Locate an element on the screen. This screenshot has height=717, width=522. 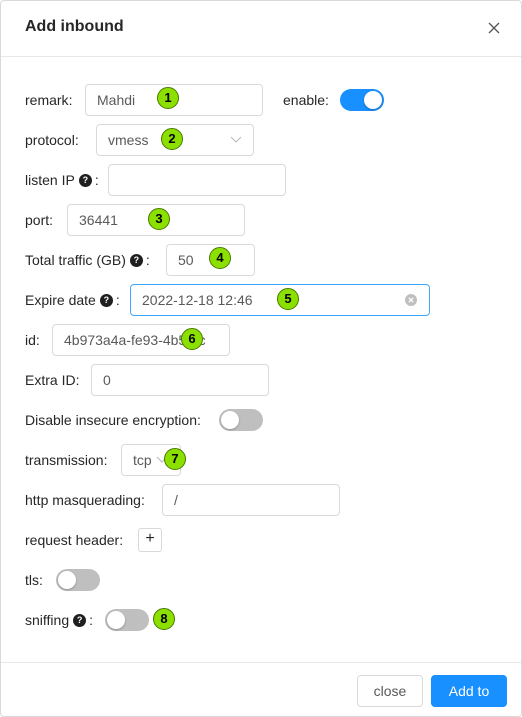
annotation-badge-8: 8 is located at coordinates (164, 619).